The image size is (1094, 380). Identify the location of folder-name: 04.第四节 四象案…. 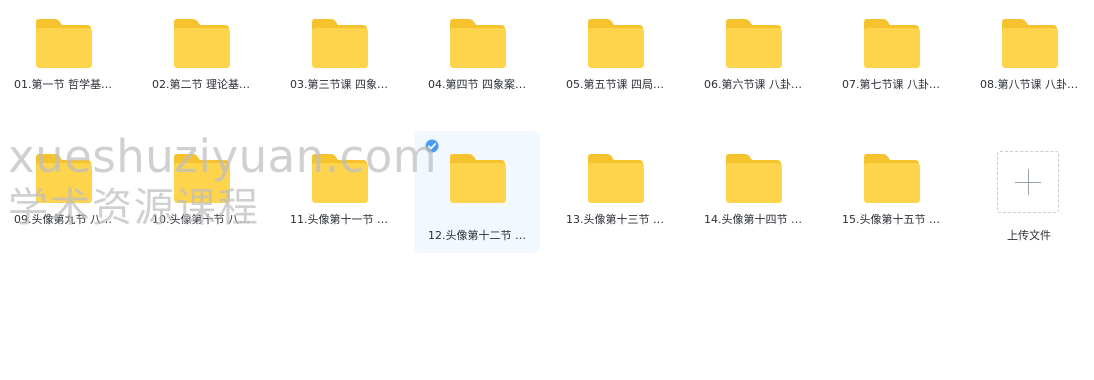
(477, 84).